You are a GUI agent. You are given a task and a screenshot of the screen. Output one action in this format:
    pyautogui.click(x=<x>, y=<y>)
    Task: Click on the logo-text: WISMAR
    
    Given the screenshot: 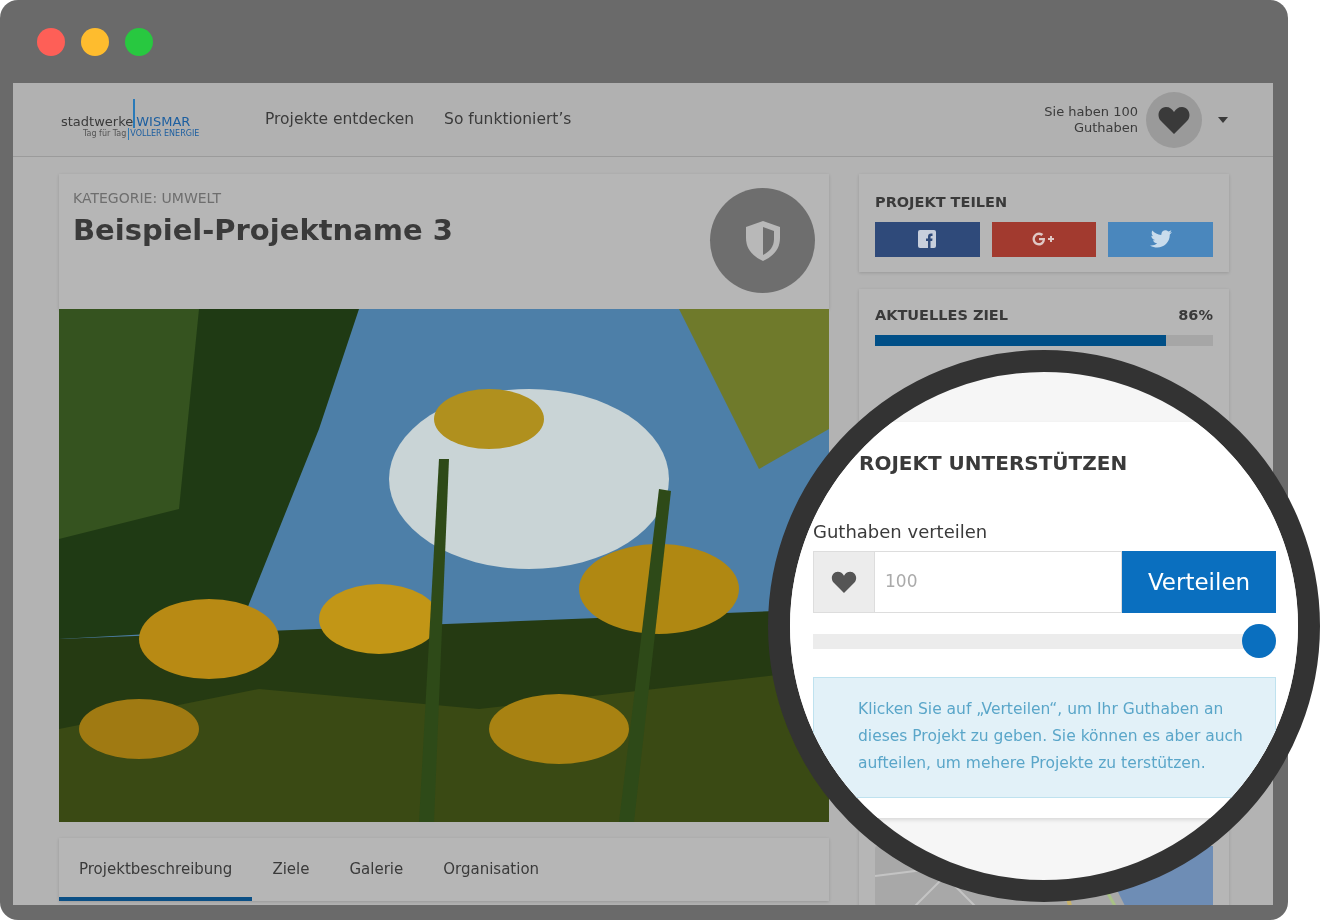 What is the action you would take?
    pyautogui.click(x=162, y=113)
    